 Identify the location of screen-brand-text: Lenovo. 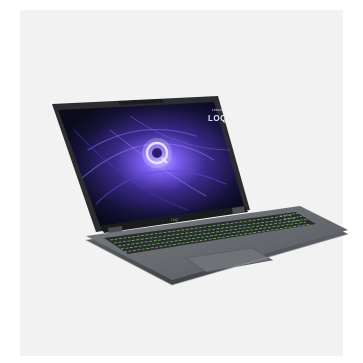
(218, 110).